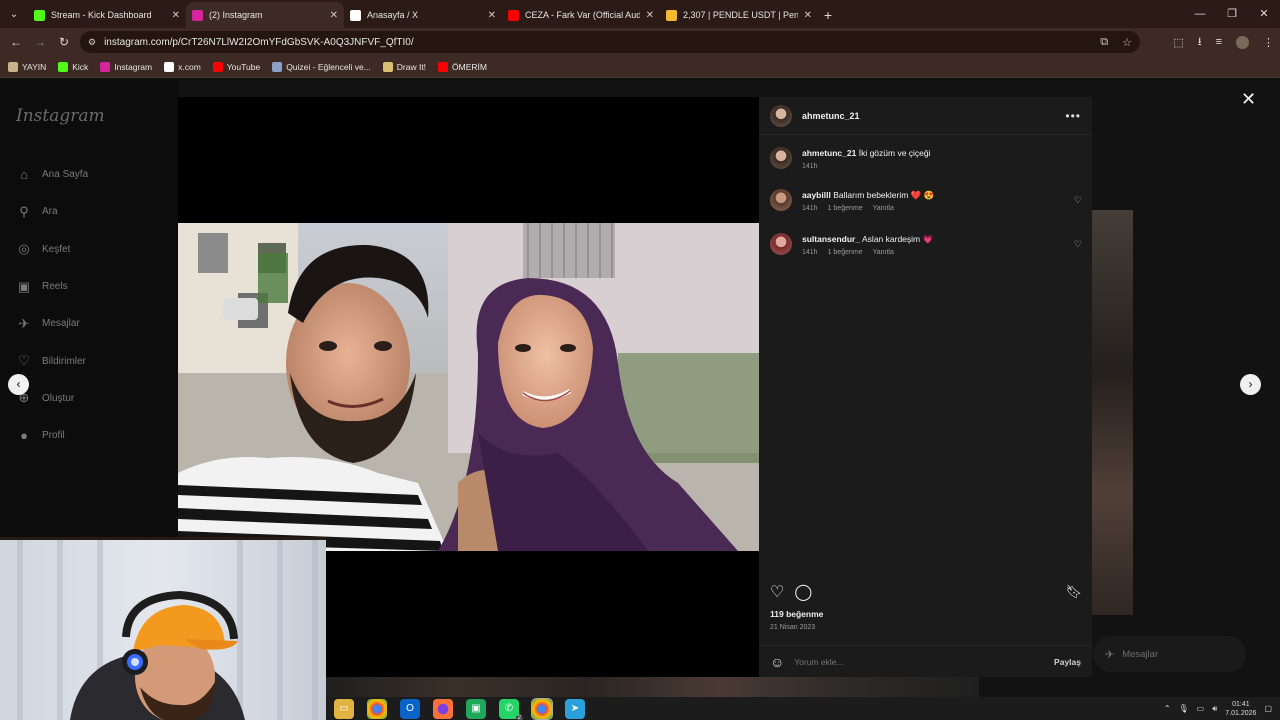 The width and height of the screenshot is (1280, 720). What do you see at coordinates (52, 323) in the screenshot?
I see `nav-item: ✈ Mesajlar` at bounding box center [52, 323].